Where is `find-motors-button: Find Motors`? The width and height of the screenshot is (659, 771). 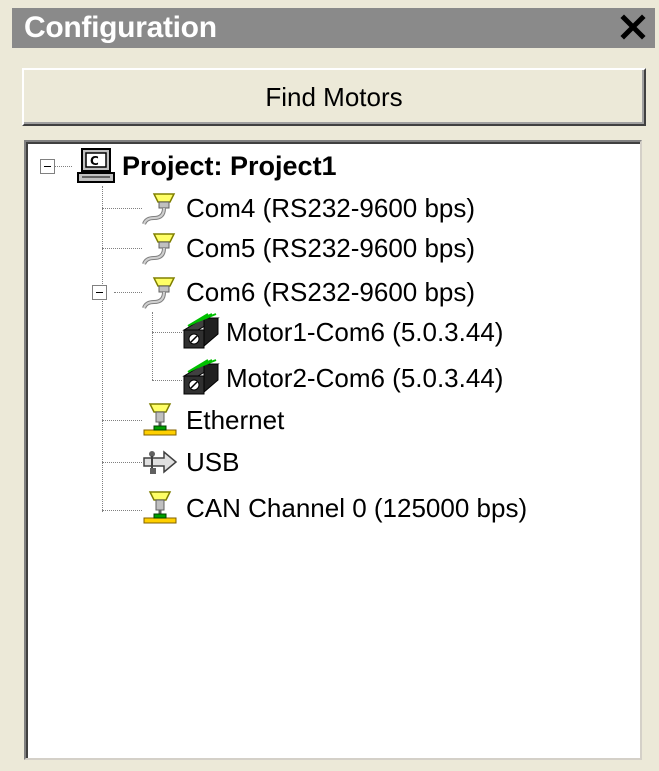 find-motors-button: Find Motors is located at coordinates (334, 97).